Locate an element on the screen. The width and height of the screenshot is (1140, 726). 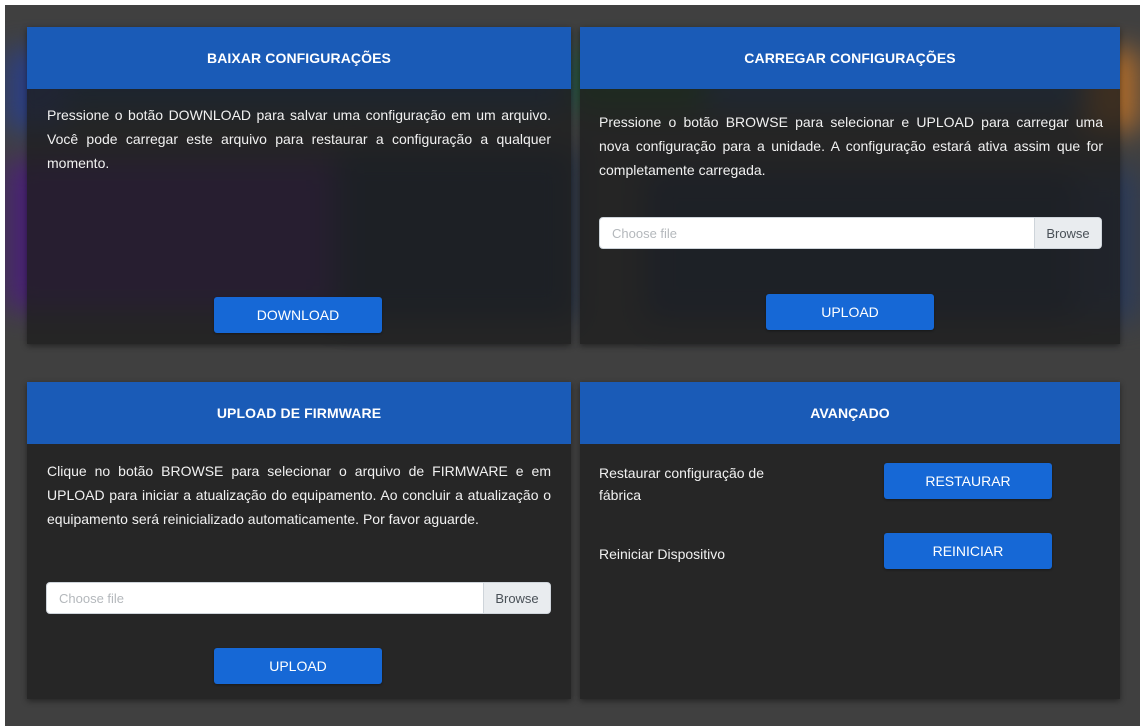
reboot-label: Reiniciar Dispositivo is located at coordinates (662, 554).